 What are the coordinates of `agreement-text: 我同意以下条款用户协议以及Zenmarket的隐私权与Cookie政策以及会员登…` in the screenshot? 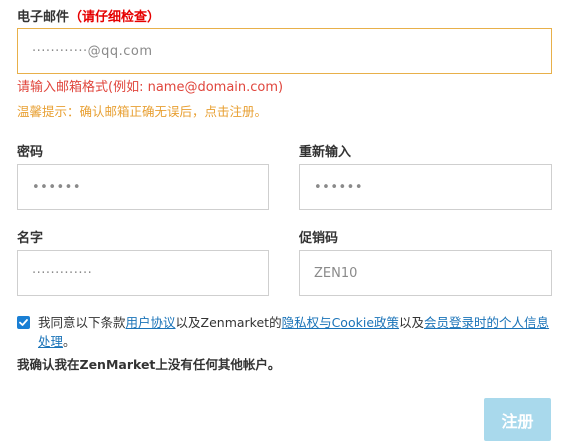 It's located at (295, 332).